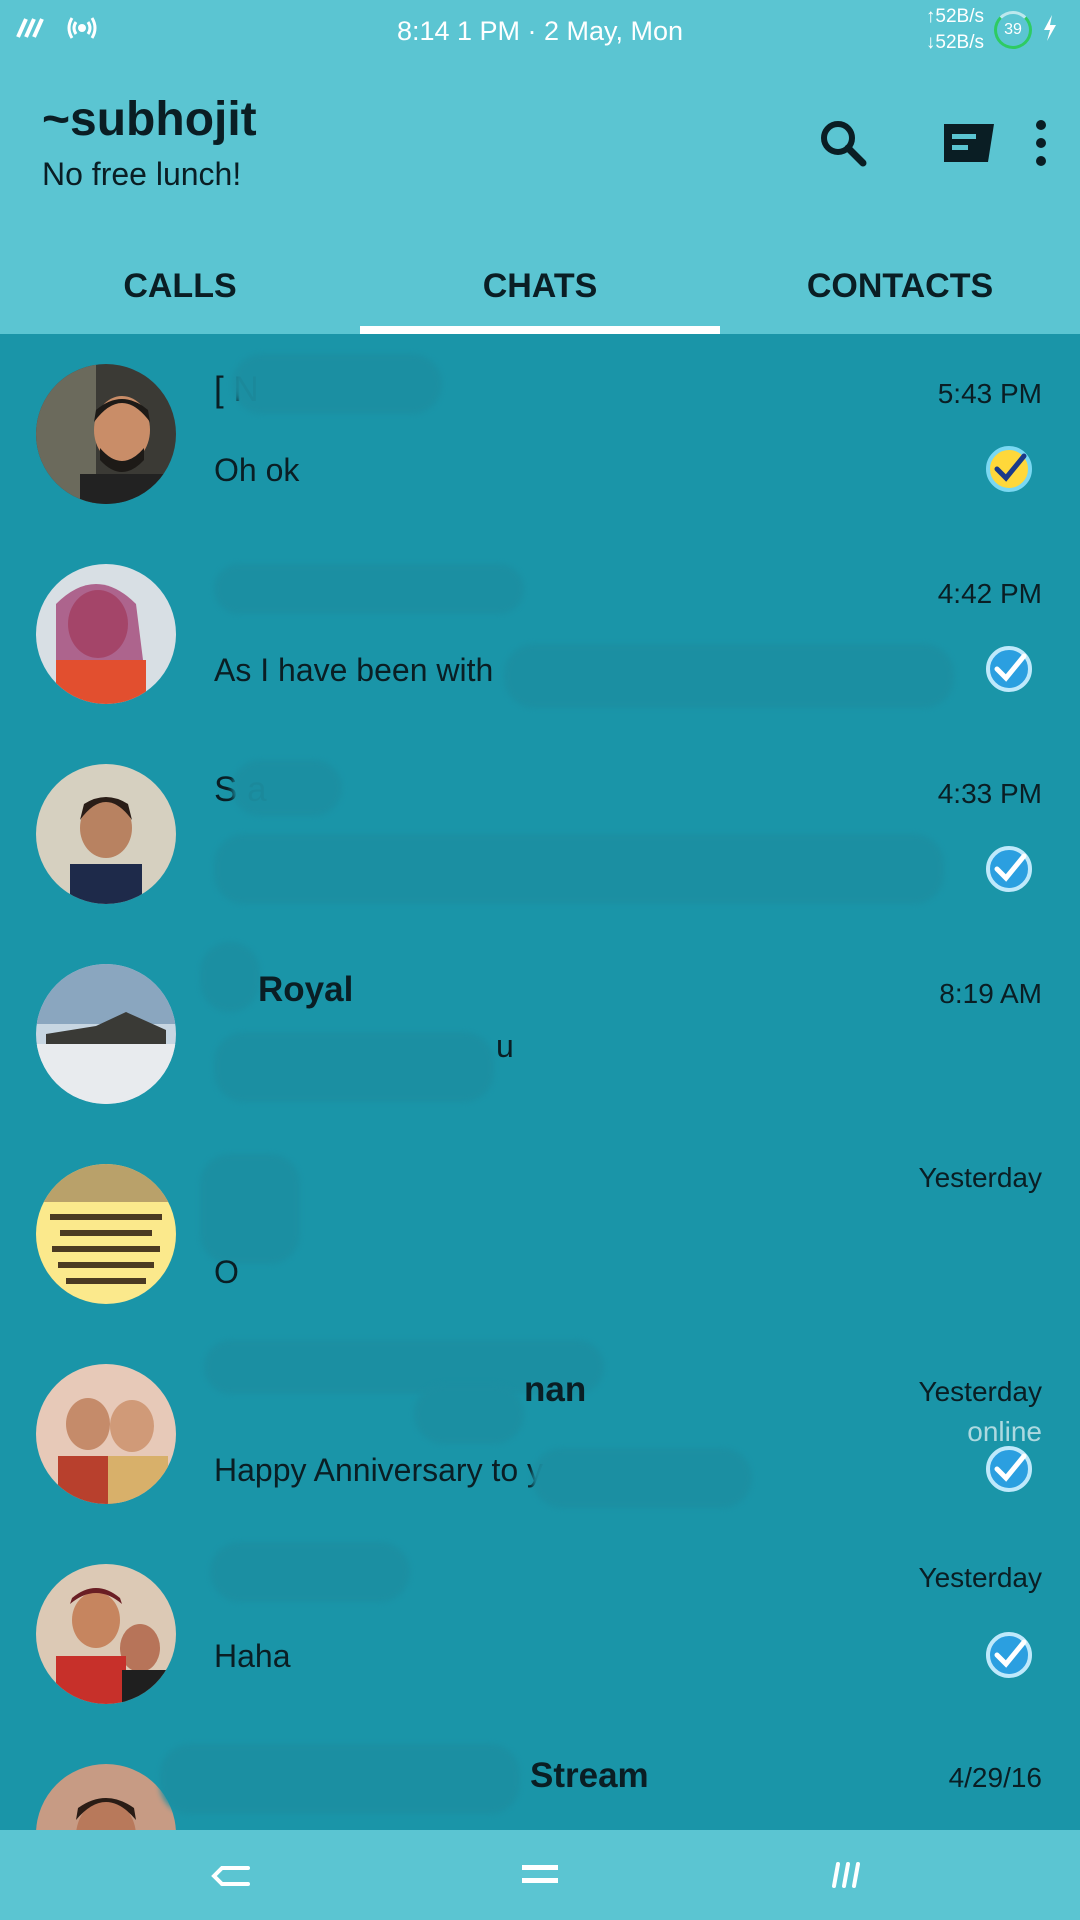 The height and width of the screenshot is (1920, 1080). I want to click on chat-row: Yesterday O, so click(540, 1234).